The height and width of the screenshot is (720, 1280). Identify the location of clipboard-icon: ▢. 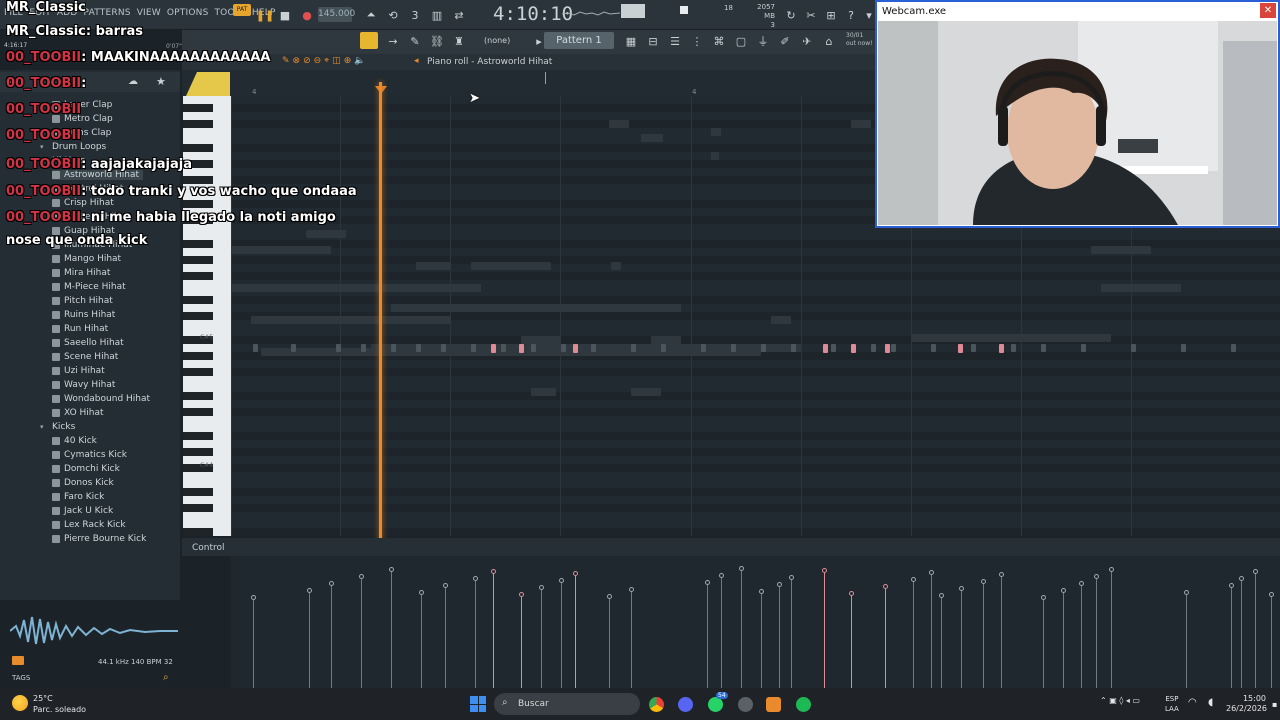
(741, 41).